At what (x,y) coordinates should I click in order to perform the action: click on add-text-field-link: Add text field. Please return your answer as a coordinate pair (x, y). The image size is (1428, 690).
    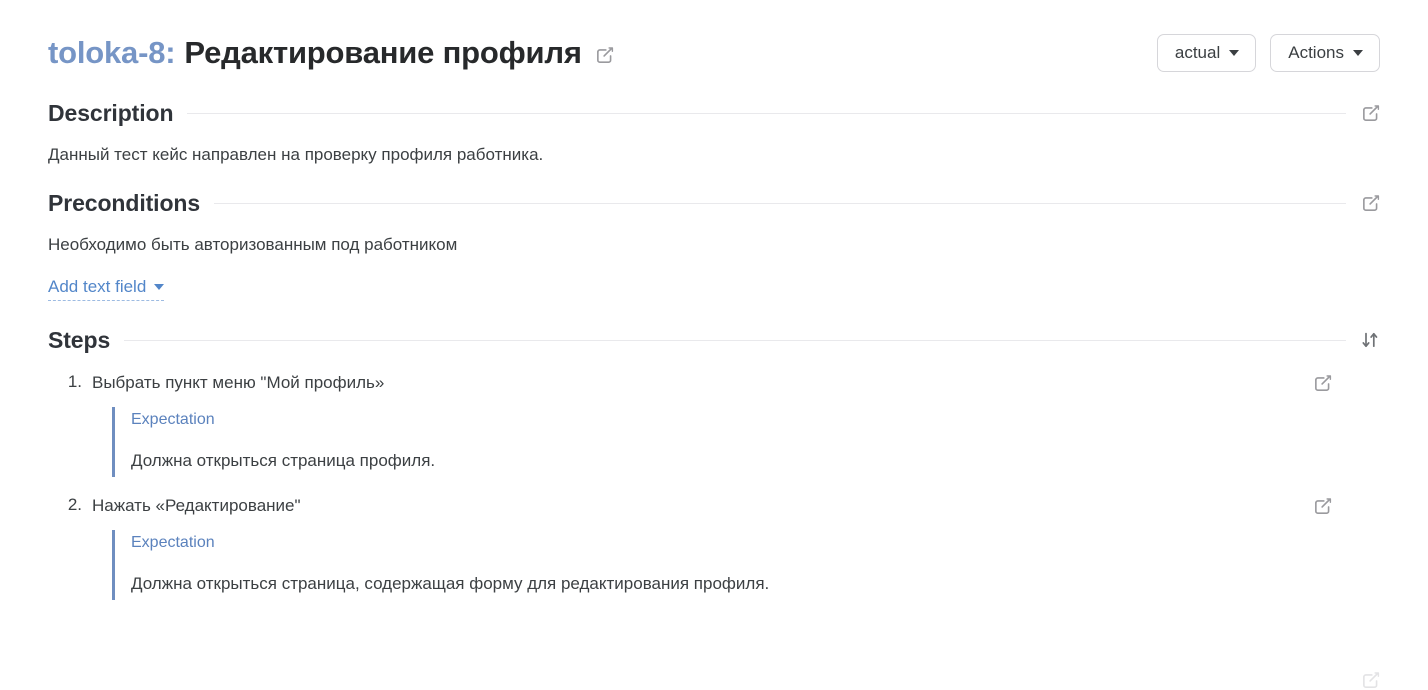
    Looking at the image, I should click on (106, 289).